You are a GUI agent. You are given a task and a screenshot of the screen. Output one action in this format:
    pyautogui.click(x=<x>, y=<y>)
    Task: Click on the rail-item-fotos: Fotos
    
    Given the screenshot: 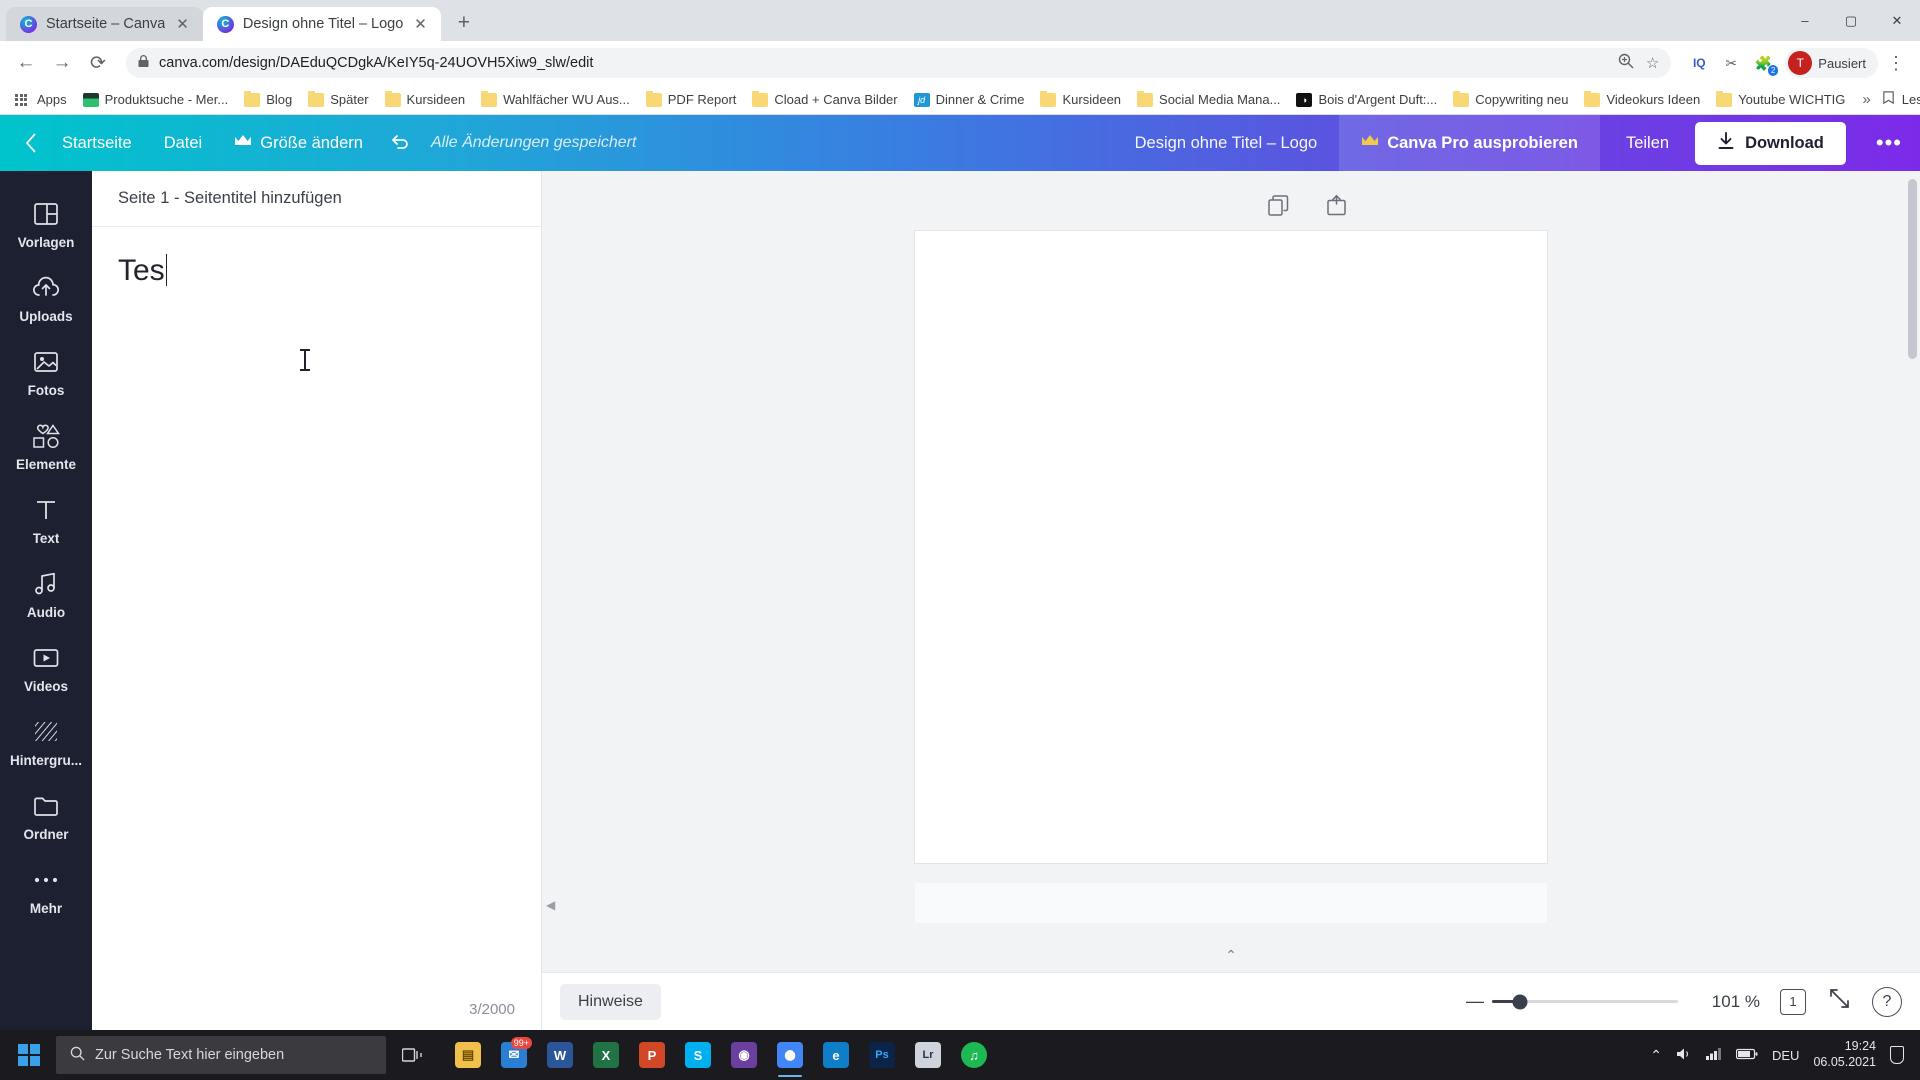 What is the action you would take?
    pyautogui.click(x=46, y=372)
    